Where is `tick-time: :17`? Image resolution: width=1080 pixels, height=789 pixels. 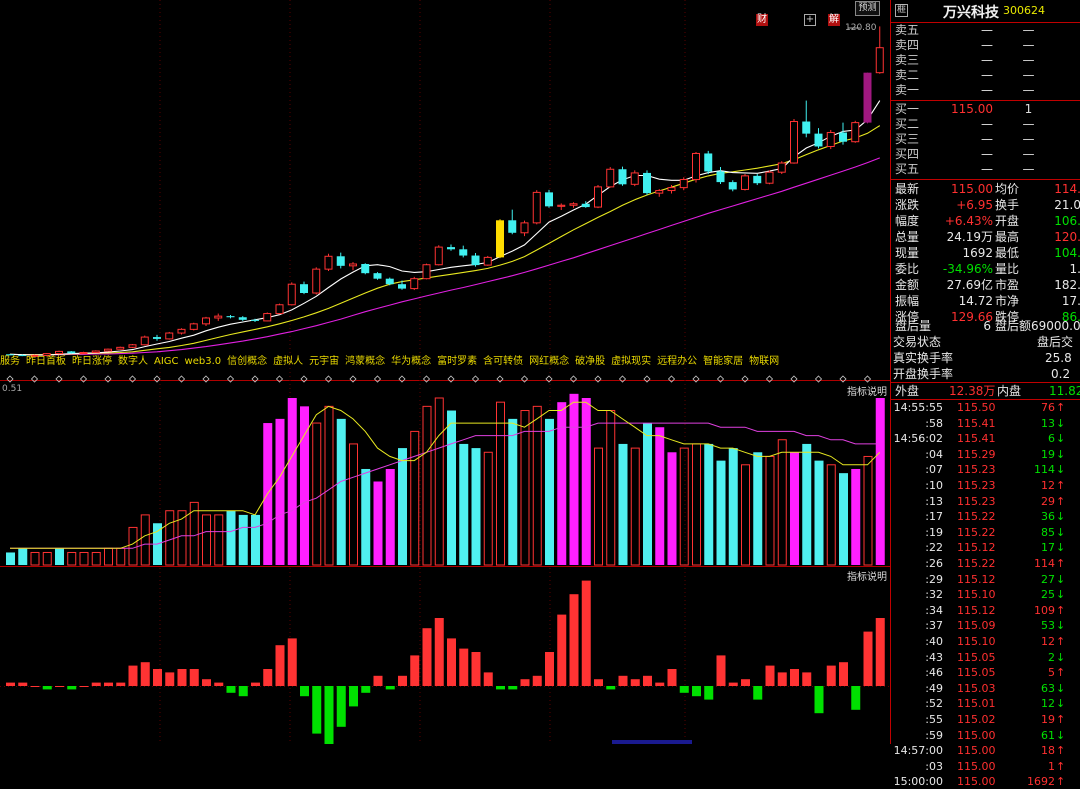
tick-time: :17 is located at coordinates (934, 517).